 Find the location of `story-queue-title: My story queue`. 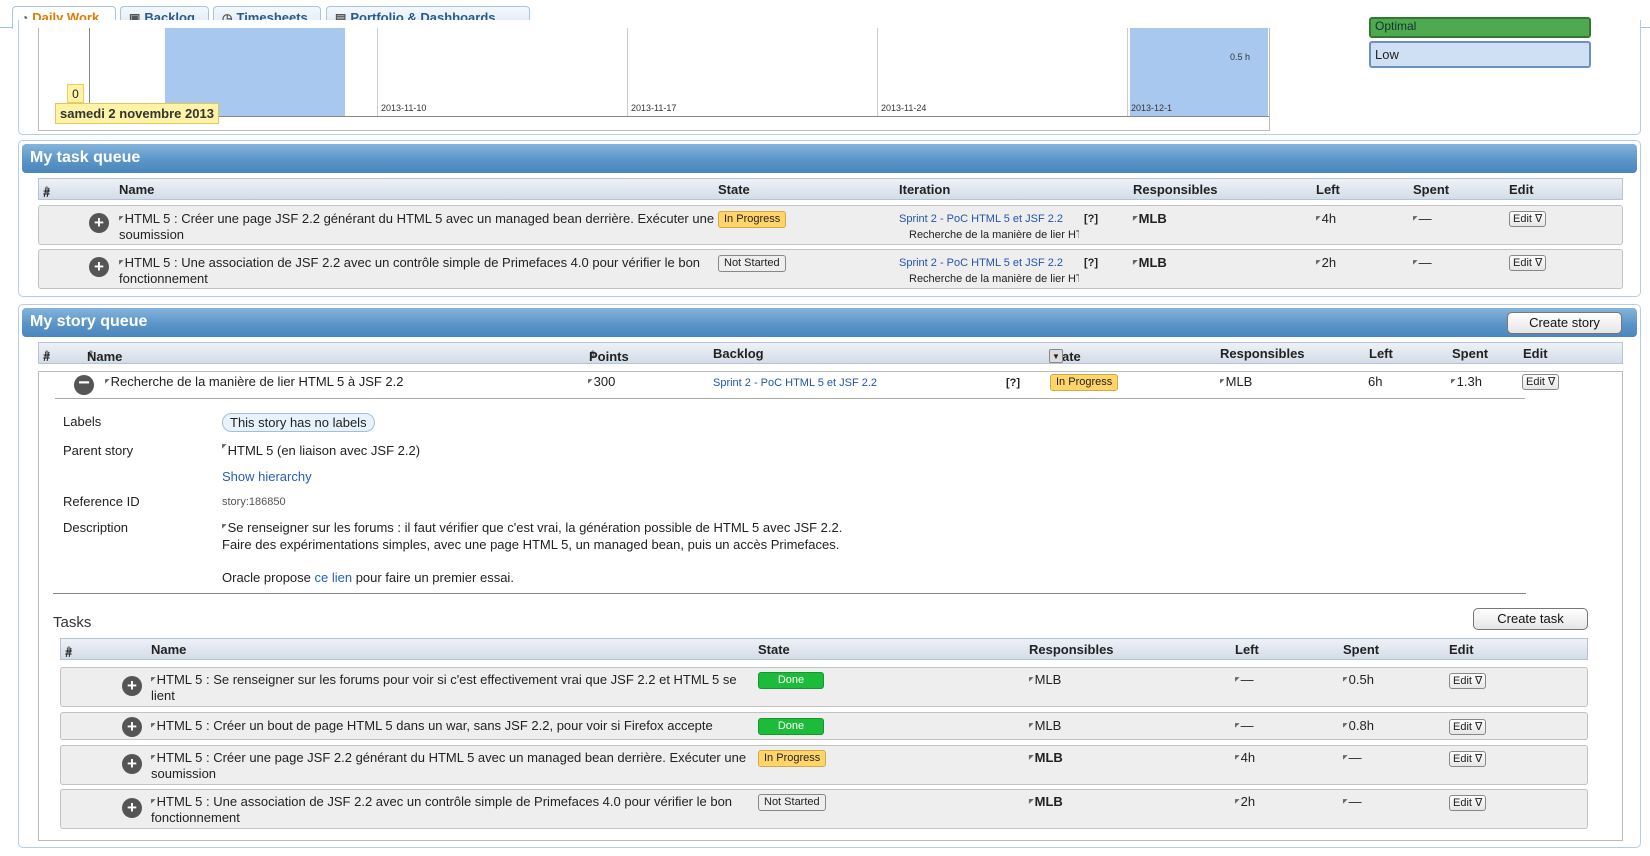

story-queue-title: My story queue is located at coordinates (829, 322).